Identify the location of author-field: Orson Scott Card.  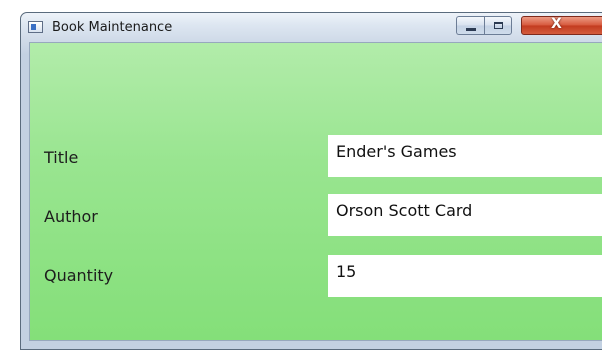
(465, 215).